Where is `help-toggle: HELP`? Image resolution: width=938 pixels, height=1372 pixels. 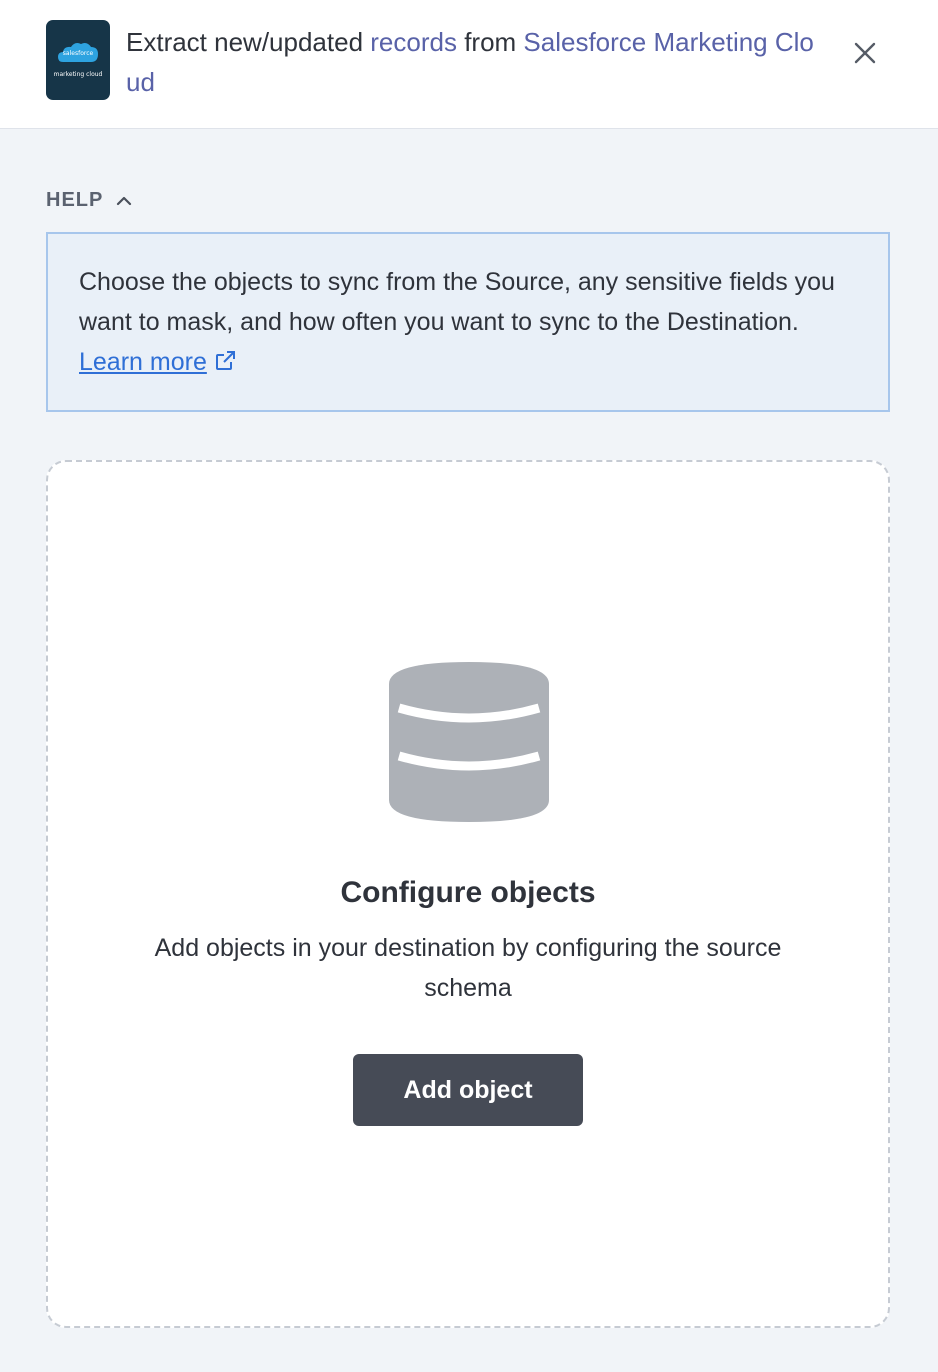 help-toggle: HELP is located at coordinates (89, 200).